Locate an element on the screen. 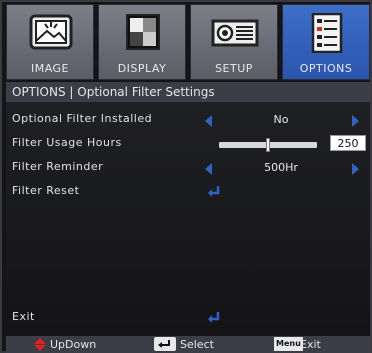 This screenshot has height=353, width=372. image-icon is located at coordinates (51, 32).